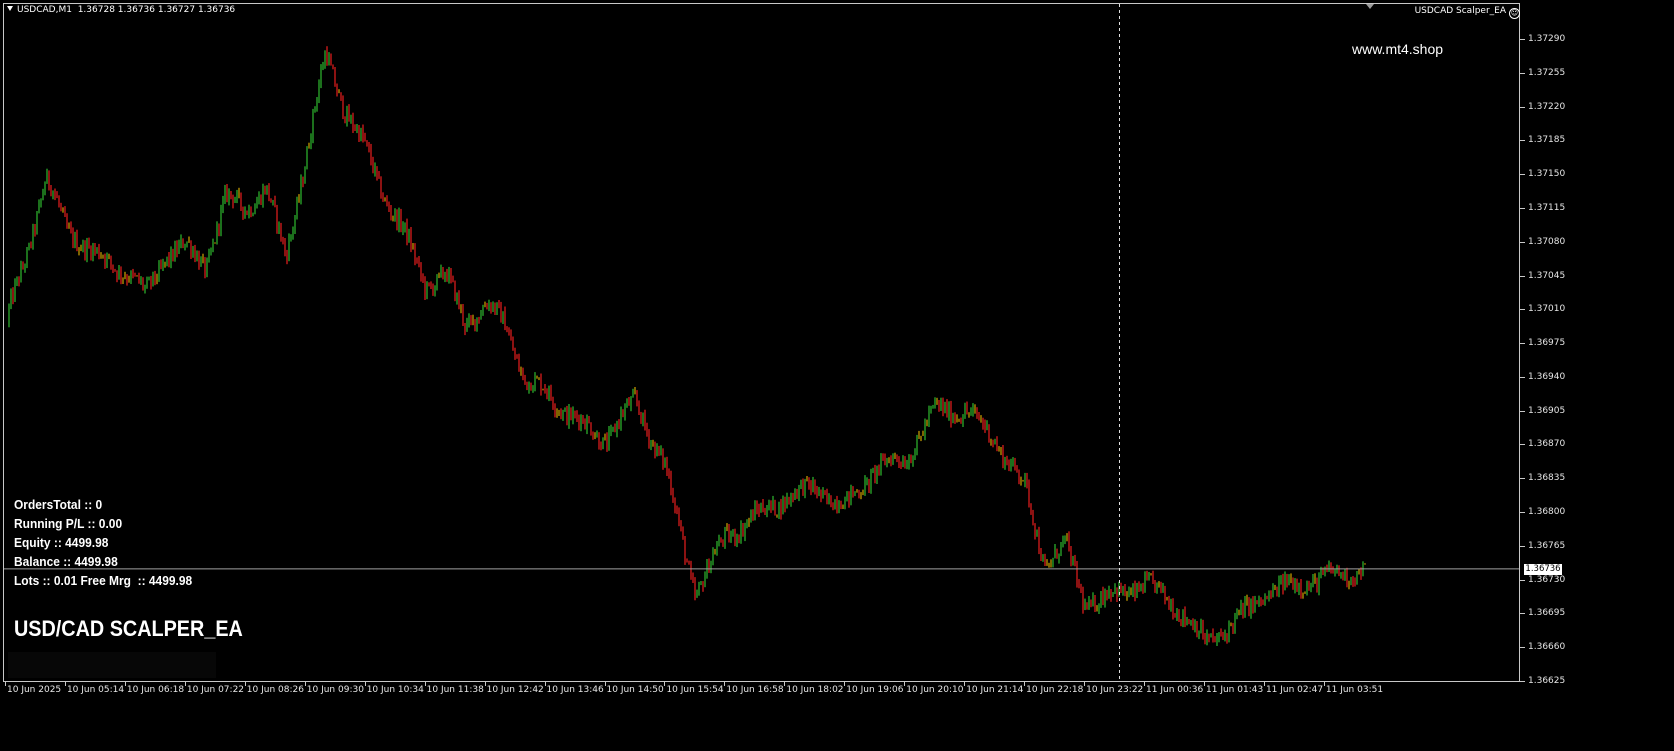  What do you see at coordinates (1115, 690) in the screenshot?
I see `time-tick-label: 10 Jun 23:22` at bounding box center [1115, 690].